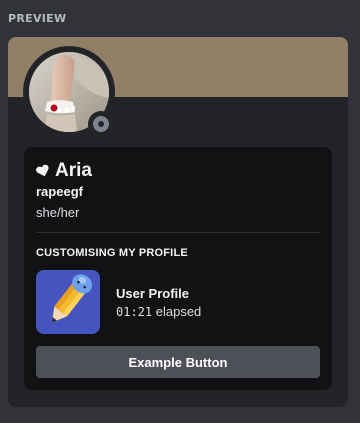 The height and width of the screenshot is (423, 360). I want to click on activity-name: User Profile, so click(152, 293).